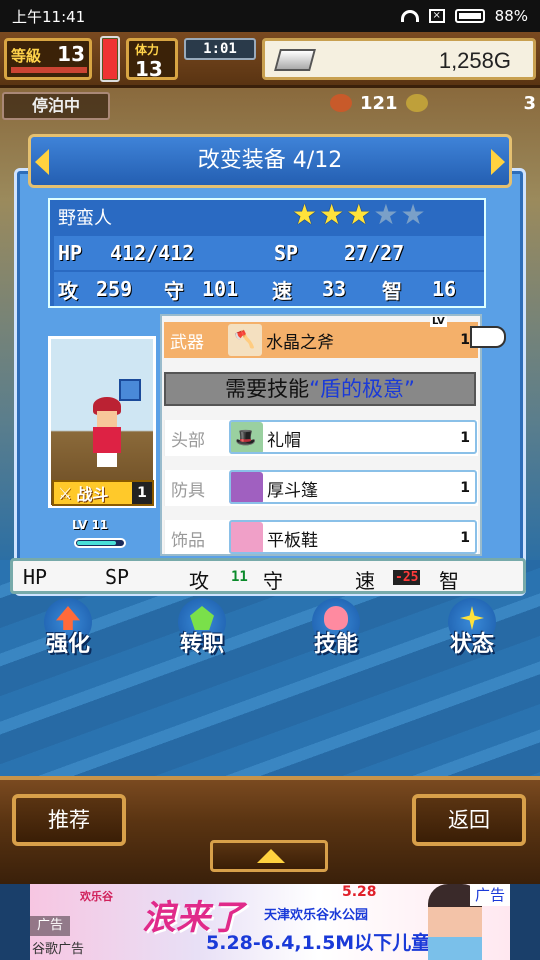  I want to click on resource-value-2: 3, so click(529, 103).